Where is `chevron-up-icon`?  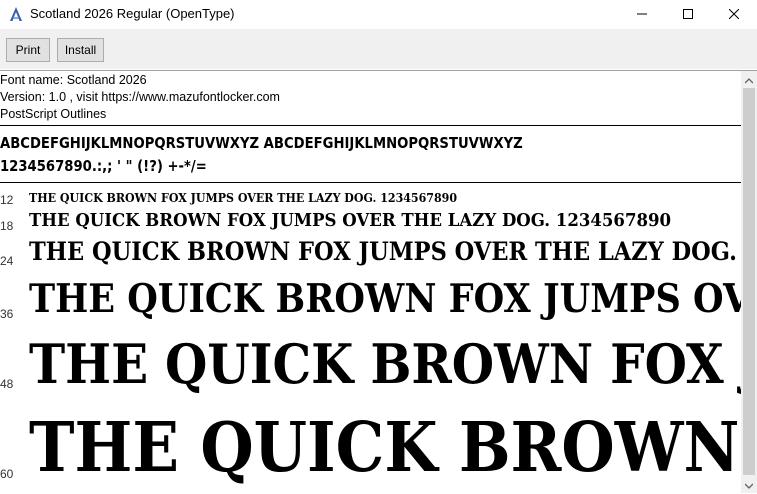
chevron-up-icon is located at coordinates (749, 80).